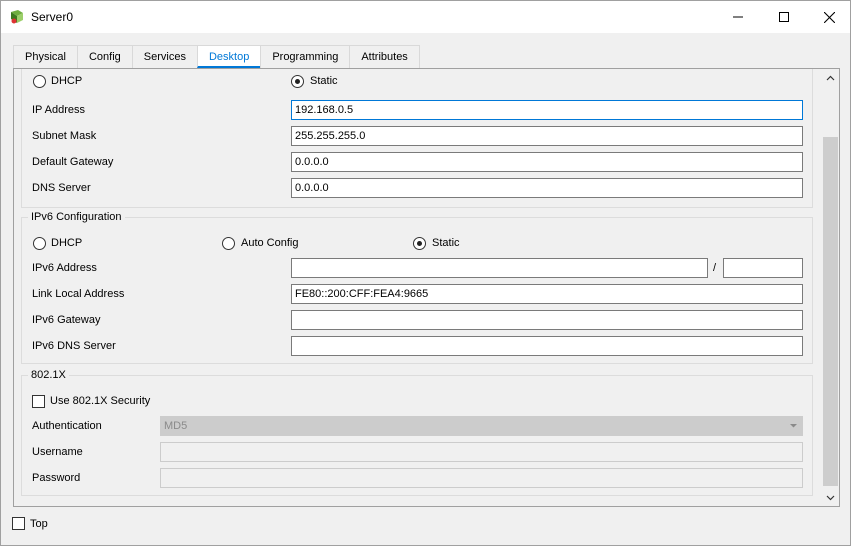 This screenshot has width=851, height=546. What do you see at coordinates (78, 294) in the screenshot?
I see `link-local-address-label: Link Local Address` at bounding box center [78, 294].